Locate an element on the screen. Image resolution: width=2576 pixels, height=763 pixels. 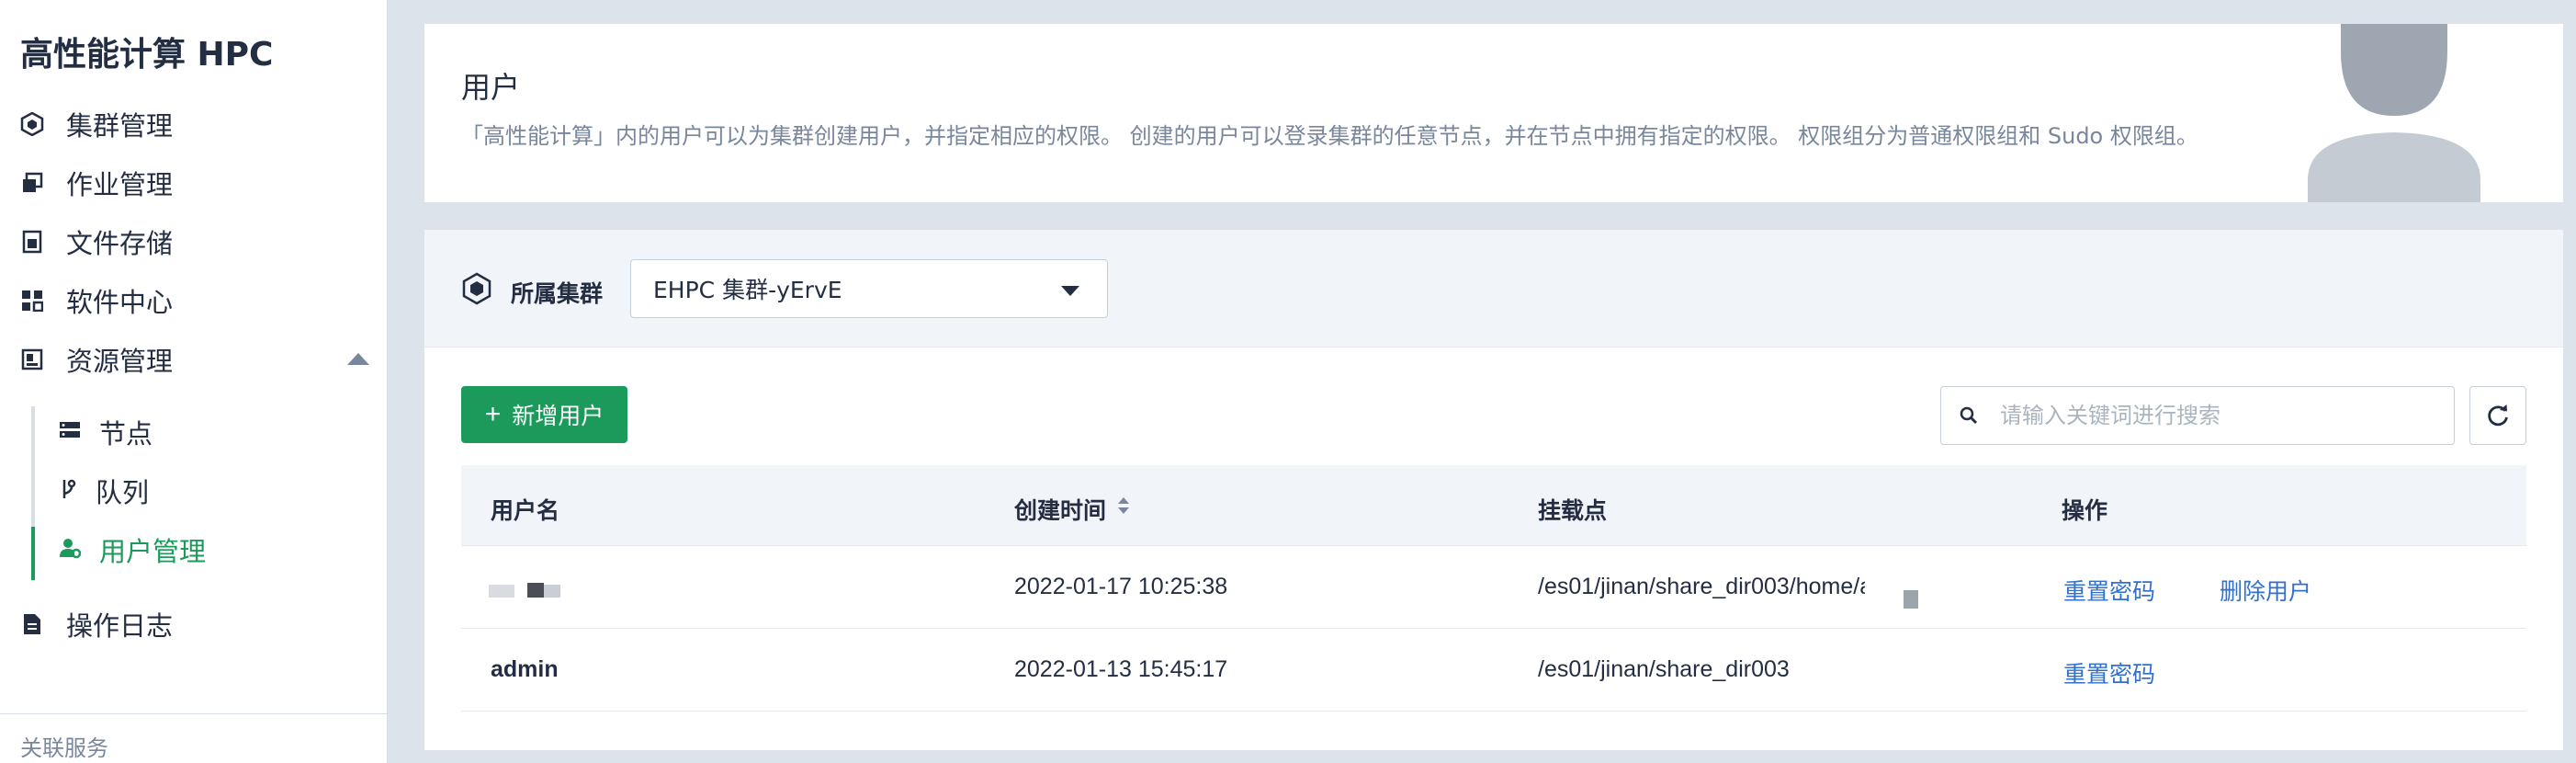
file-storage-icon is located at coordinates (32, 242).